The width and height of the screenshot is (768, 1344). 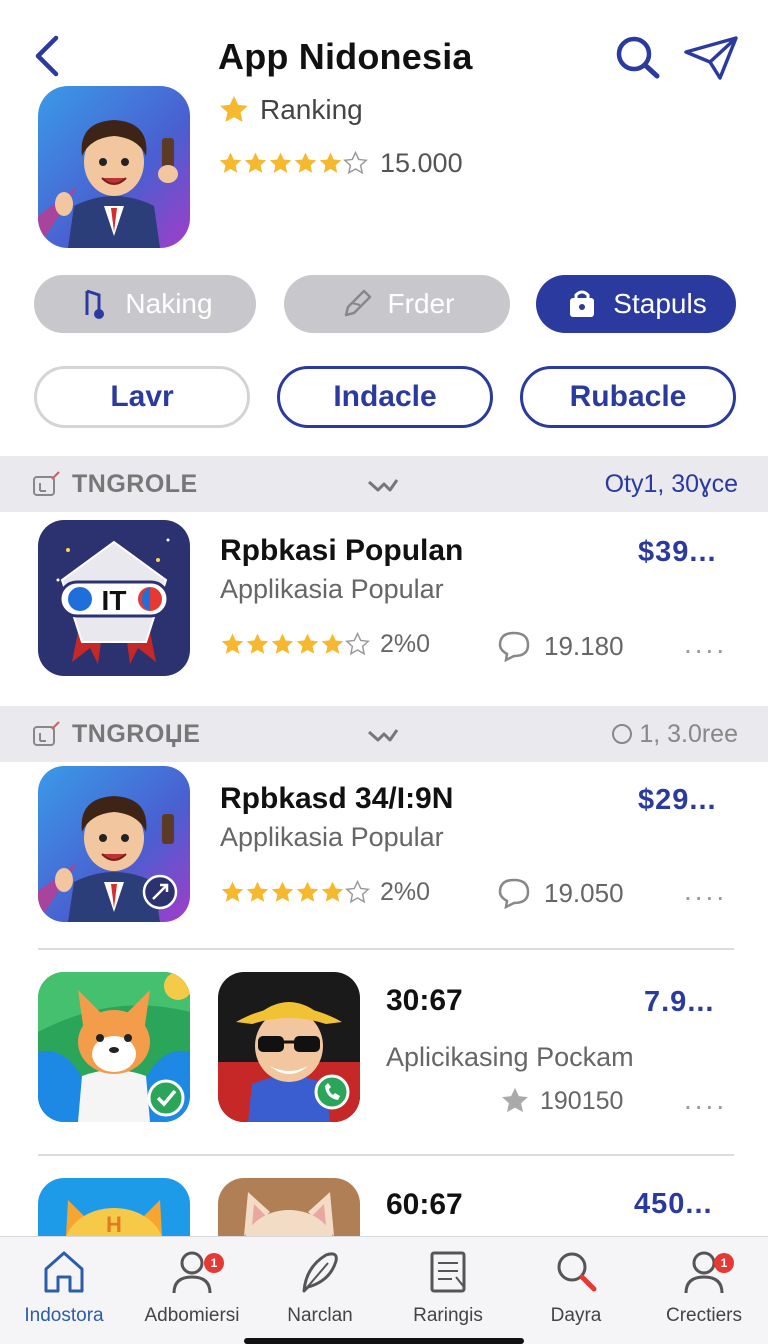 I want to click on section-label: TNGROLE, so click(x=135, y=483).